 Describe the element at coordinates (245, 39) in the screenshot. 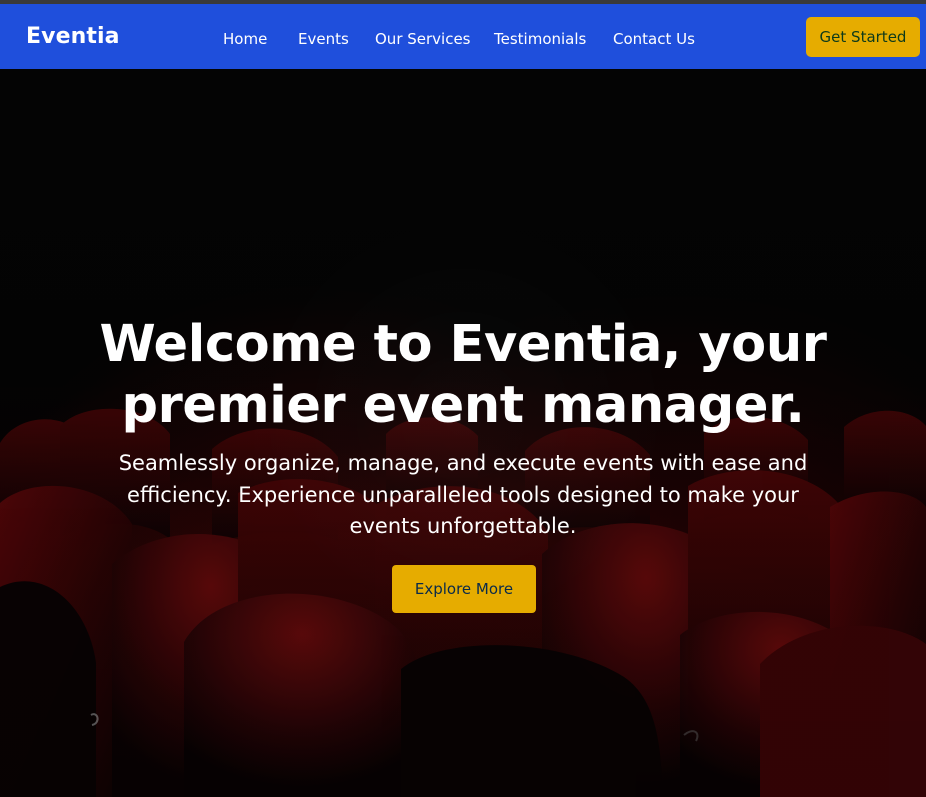

I see `nav-link-home: Home` at that location.